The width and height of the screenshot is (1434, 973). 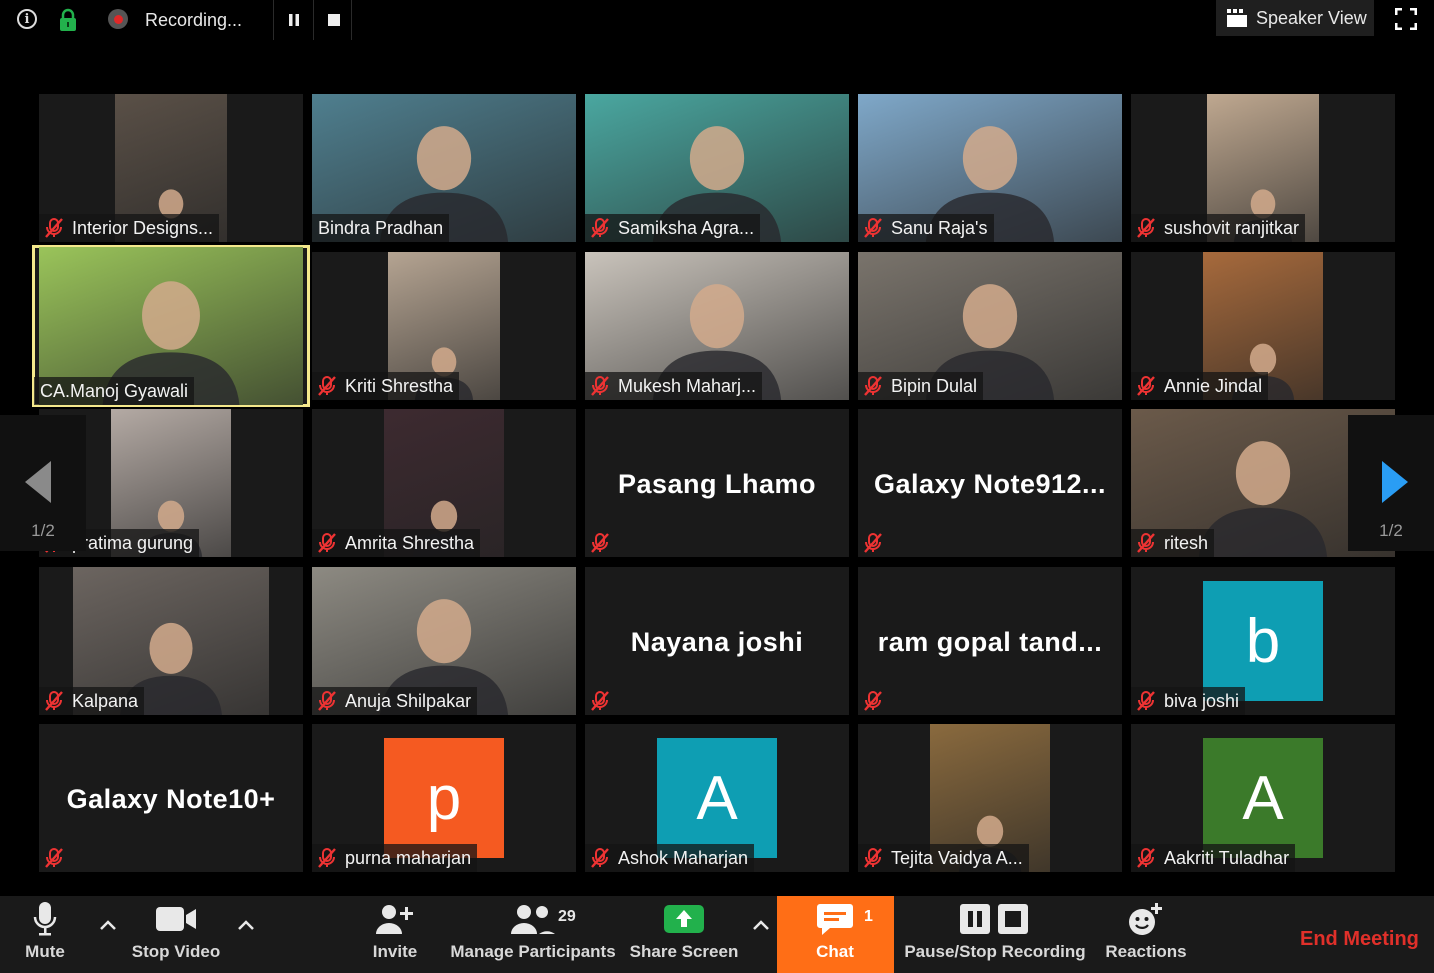 What do you see at coordinates (684, 951) in the screenshot?
I see `share-screen-label: Share Screen` at bounding box center [684, 951].